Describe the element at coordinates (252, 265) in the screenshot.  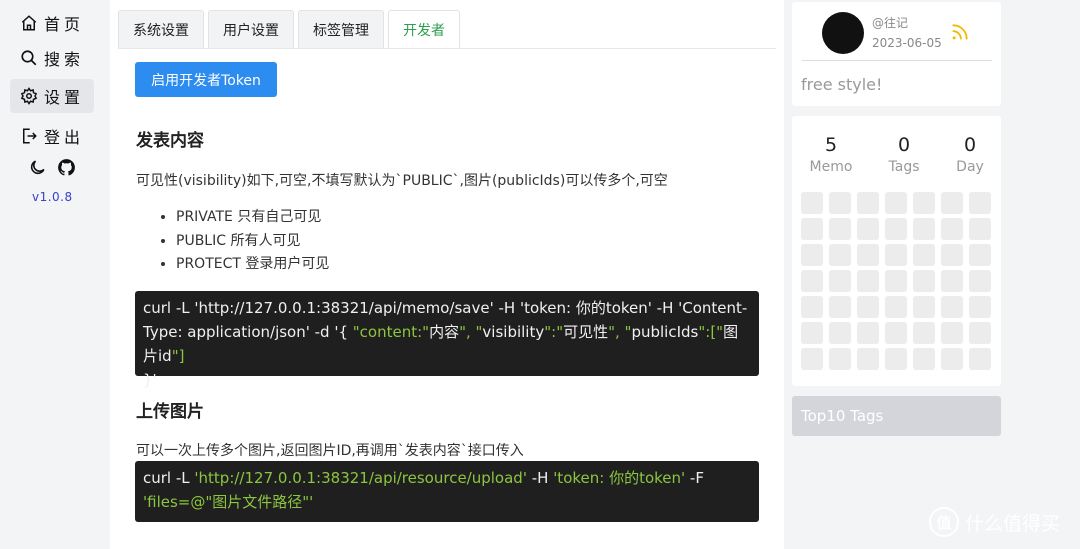
I see `list-item: PROTECT 登录用户可见` at that location.